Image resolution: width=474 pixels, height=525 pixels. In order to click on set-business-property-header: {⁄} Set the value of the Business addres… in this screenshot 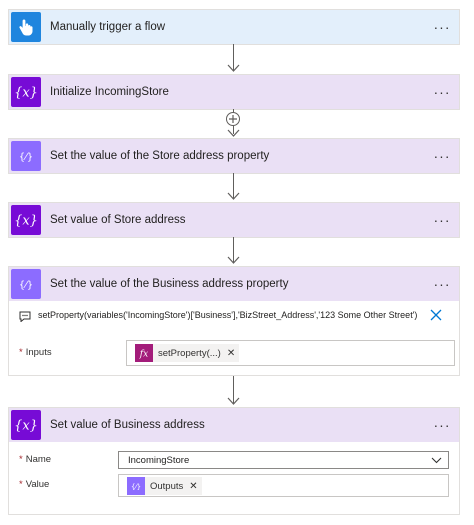, I will do `click(234, 284)`.